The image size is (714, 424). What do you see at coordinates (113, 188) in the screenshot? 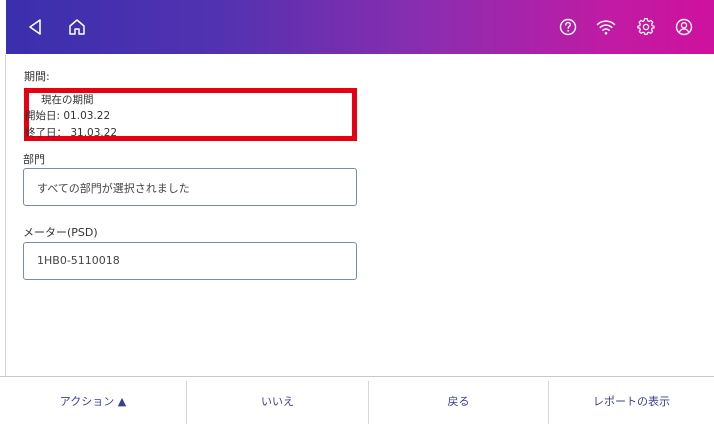
I see `department-value: すべての部門が選択されました` at bounding box center [113, 188].